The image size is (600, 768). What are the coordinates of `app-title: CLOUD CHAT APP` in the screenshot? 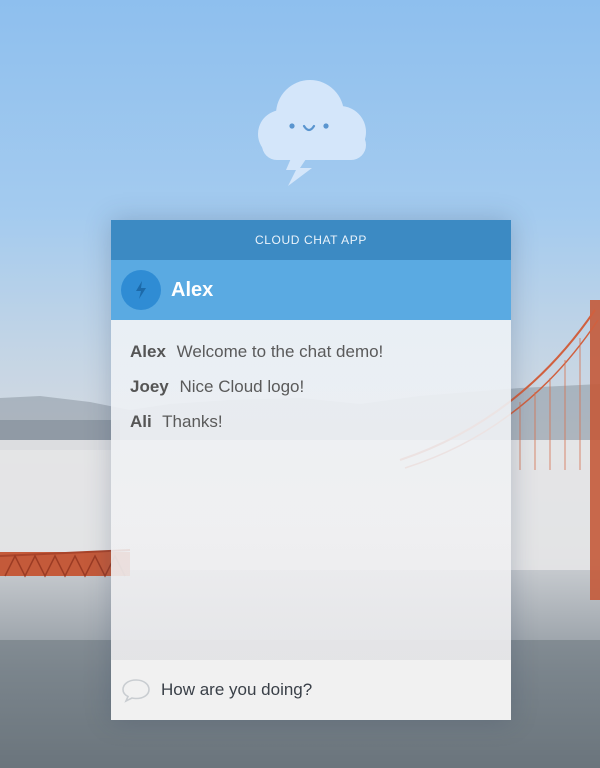 It's located at (311, 240).